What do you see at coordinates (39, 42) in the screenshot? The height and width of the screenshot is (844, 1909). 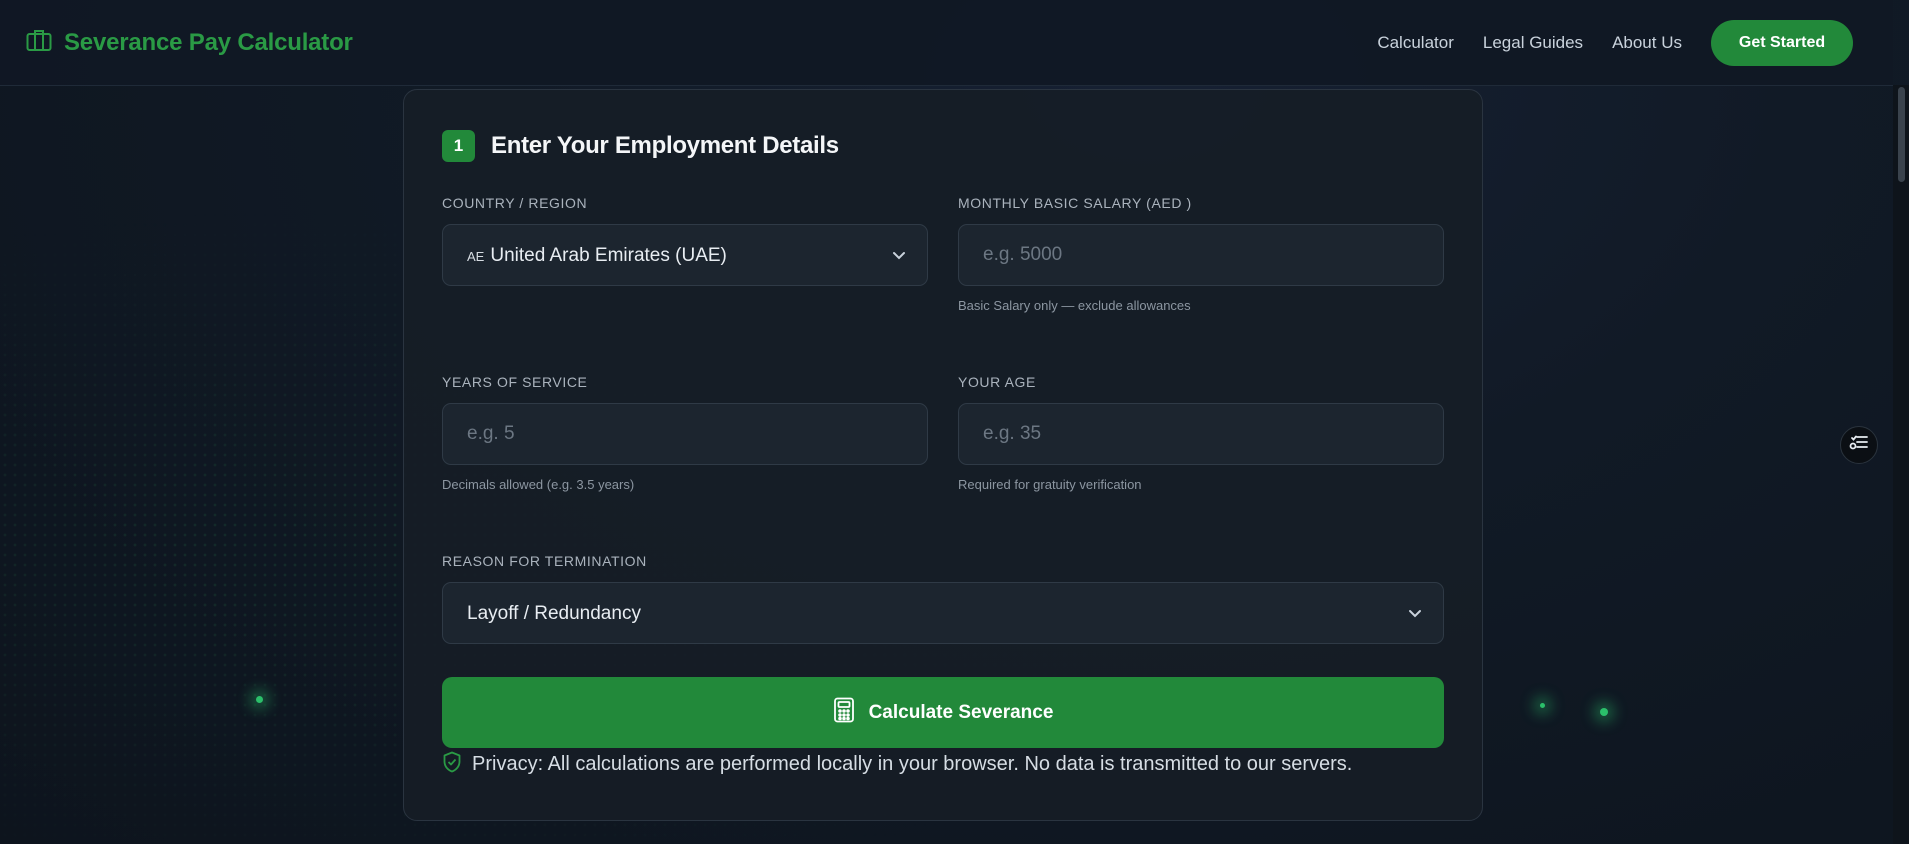 I see `briefcase-icon` at bounding box center [39, 42].